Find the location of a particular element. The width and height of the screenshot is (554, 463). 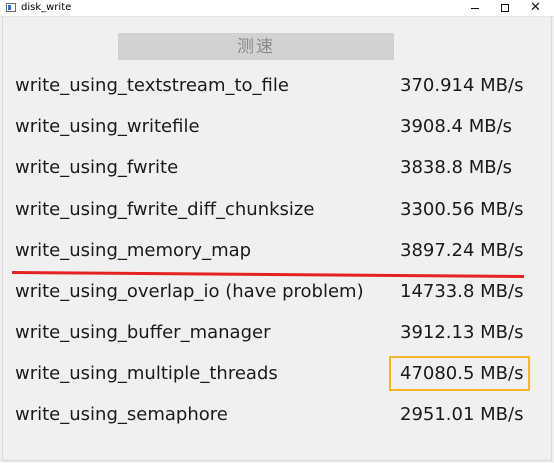

result-label: write_using_semaphore is located at coordinates (121, 414).